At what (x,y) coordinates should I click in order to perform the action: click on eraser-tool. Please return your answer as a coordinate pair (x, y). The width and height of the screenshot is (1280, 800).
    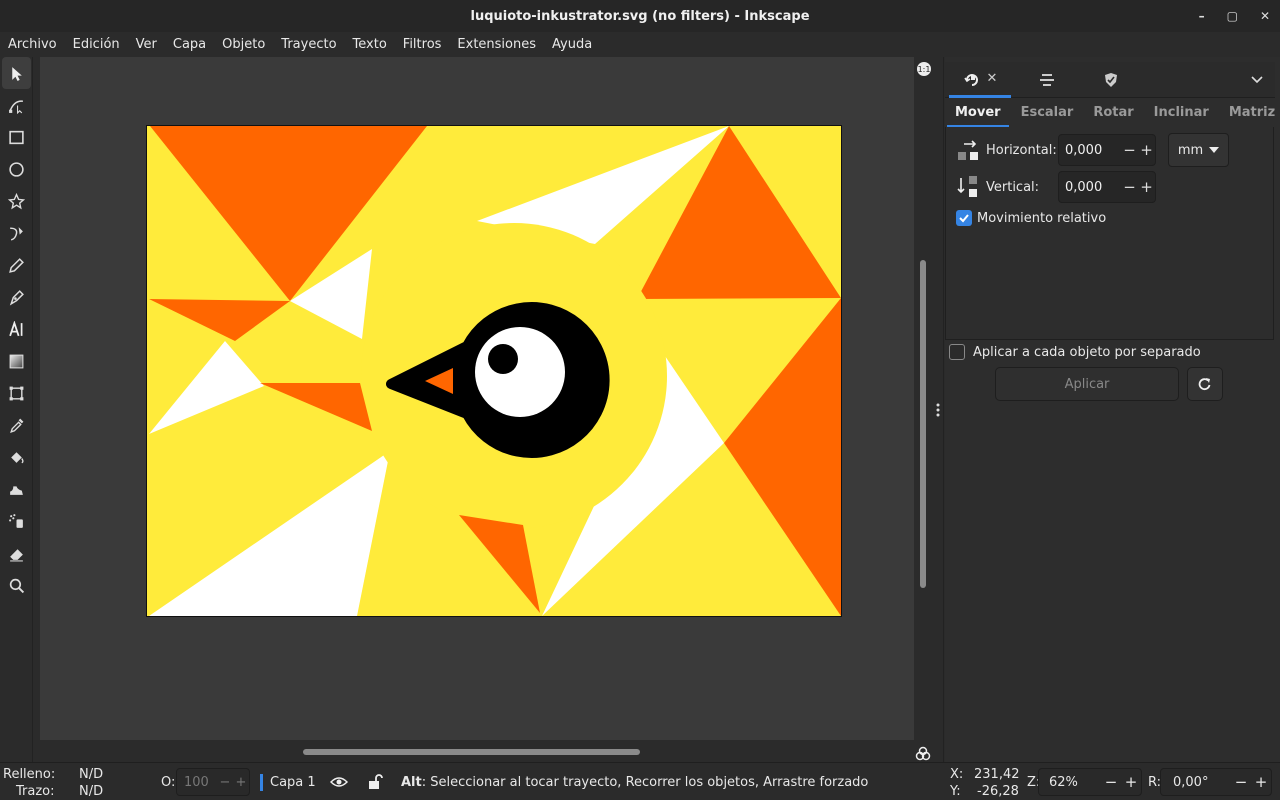
    Looking at the image, I should click on (16, 553).